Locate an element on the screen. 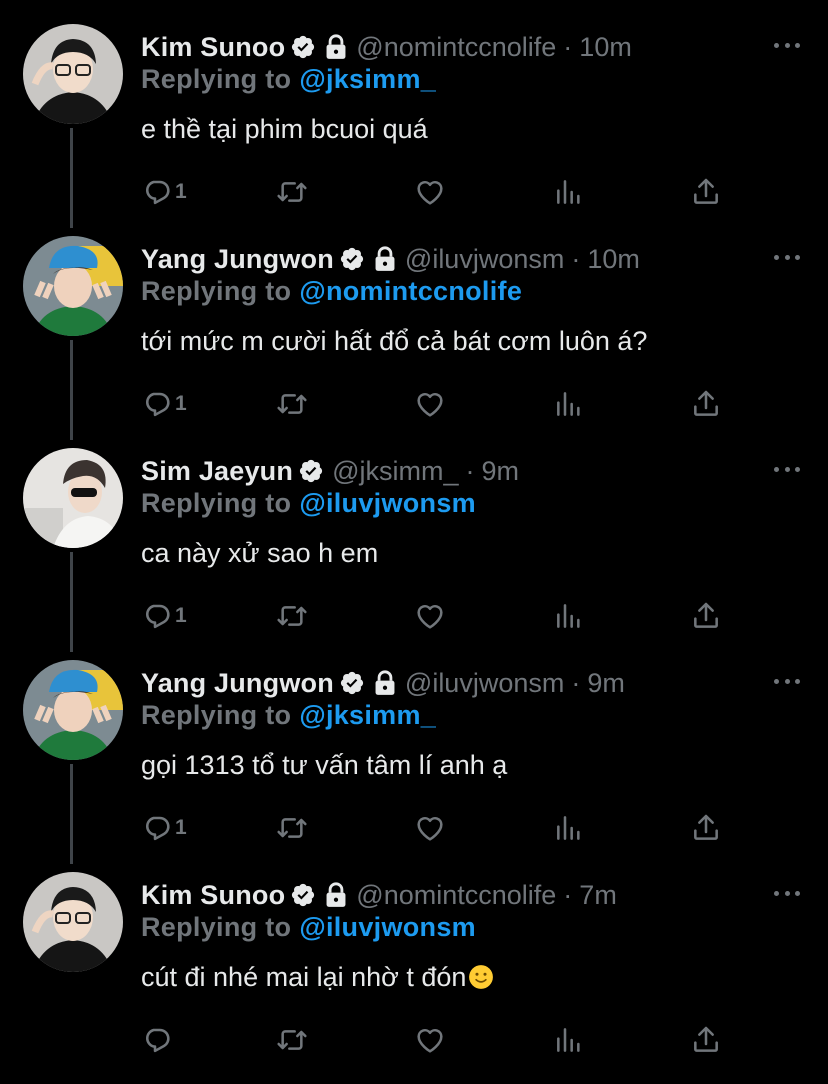  user-handle: @jksimm_ is located at coordinates (395, 471).